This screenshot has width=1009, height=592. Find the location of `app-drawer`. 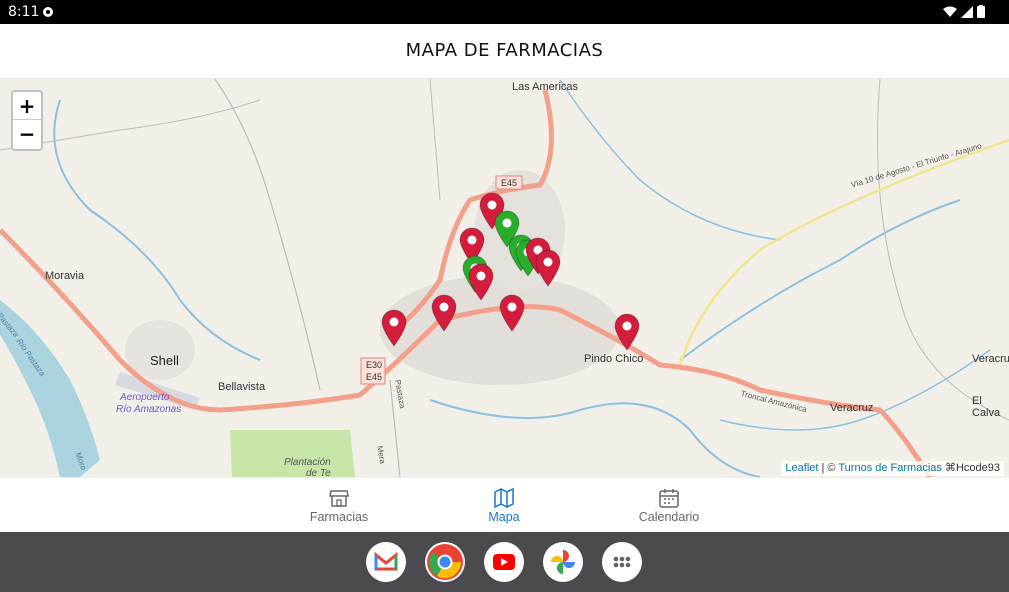

app-drawer is located at coordinates (622, 562).